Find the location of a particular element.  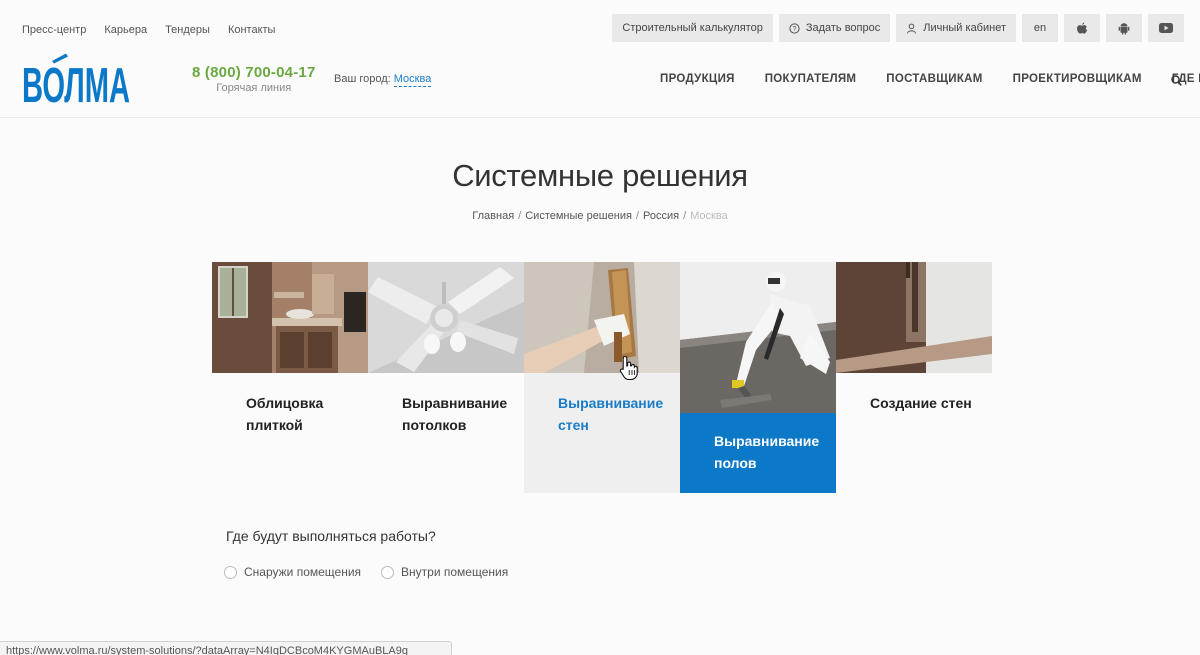

top-links: Пресс-центр Карьера Тендеры Контакты is located at coordinates (148, 30).